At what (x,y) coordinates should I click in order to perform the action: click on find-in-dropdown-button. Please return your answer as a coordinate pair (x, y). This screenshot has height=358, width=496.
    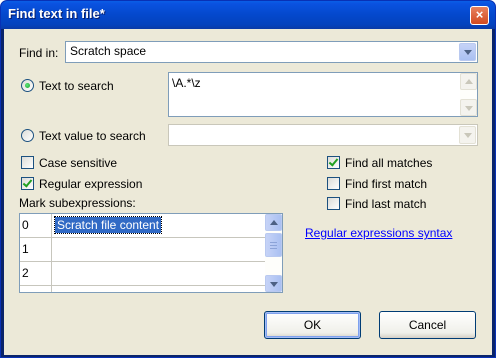
    Looking at the image, I should click on (467, 52).